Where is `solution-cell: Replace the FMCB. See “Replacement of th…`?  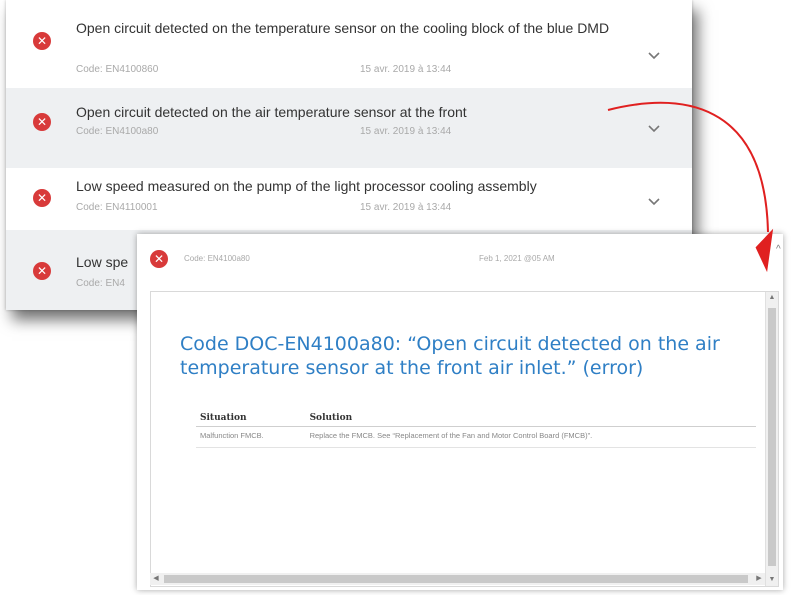 solution-cell: Replace the FMCB. See “Replacement of th… is located at coordinates (530, 437).